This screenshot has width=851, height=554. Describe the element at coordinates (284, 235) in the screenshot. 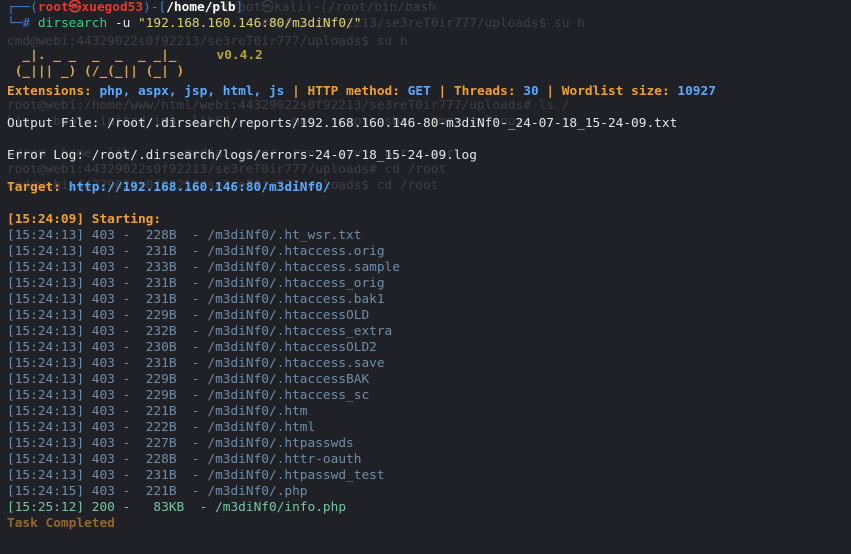

I see `result-path: /m3diNf0/.ht_wsr.txt` at that location.